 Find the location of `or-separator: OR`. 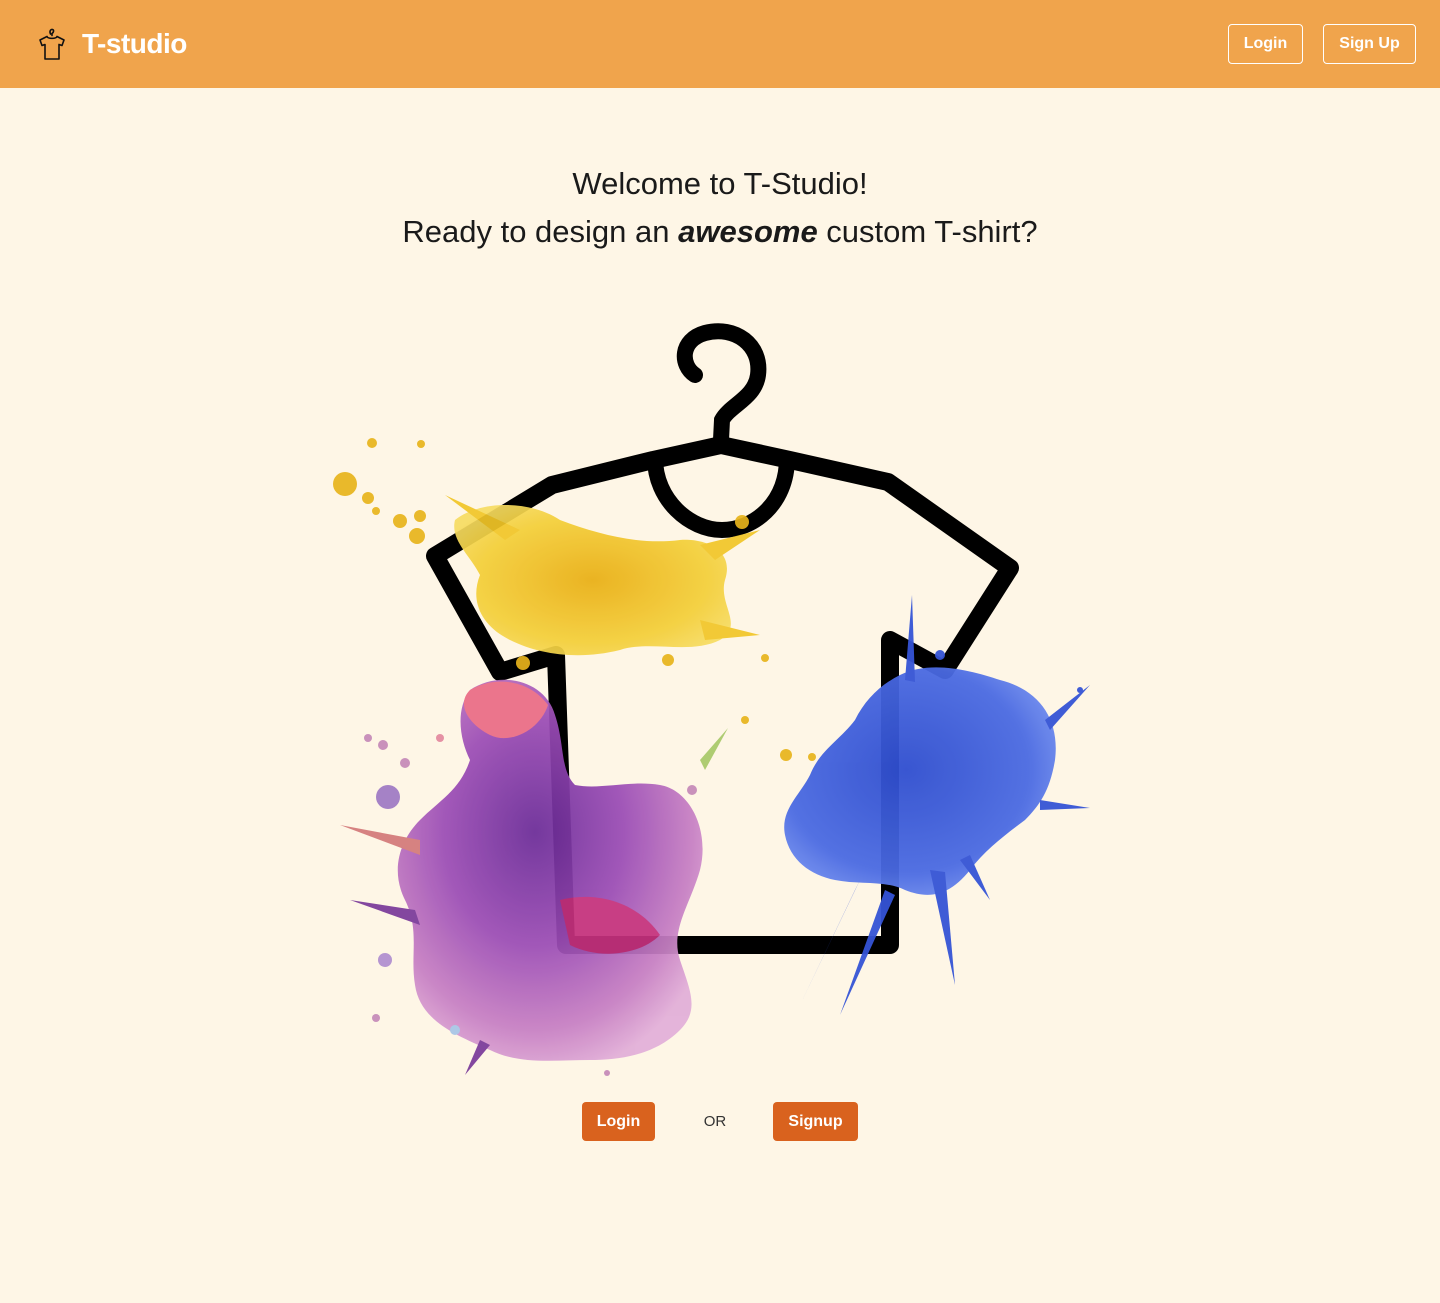

or-separator: OR is located at coordinates (715, 1121).